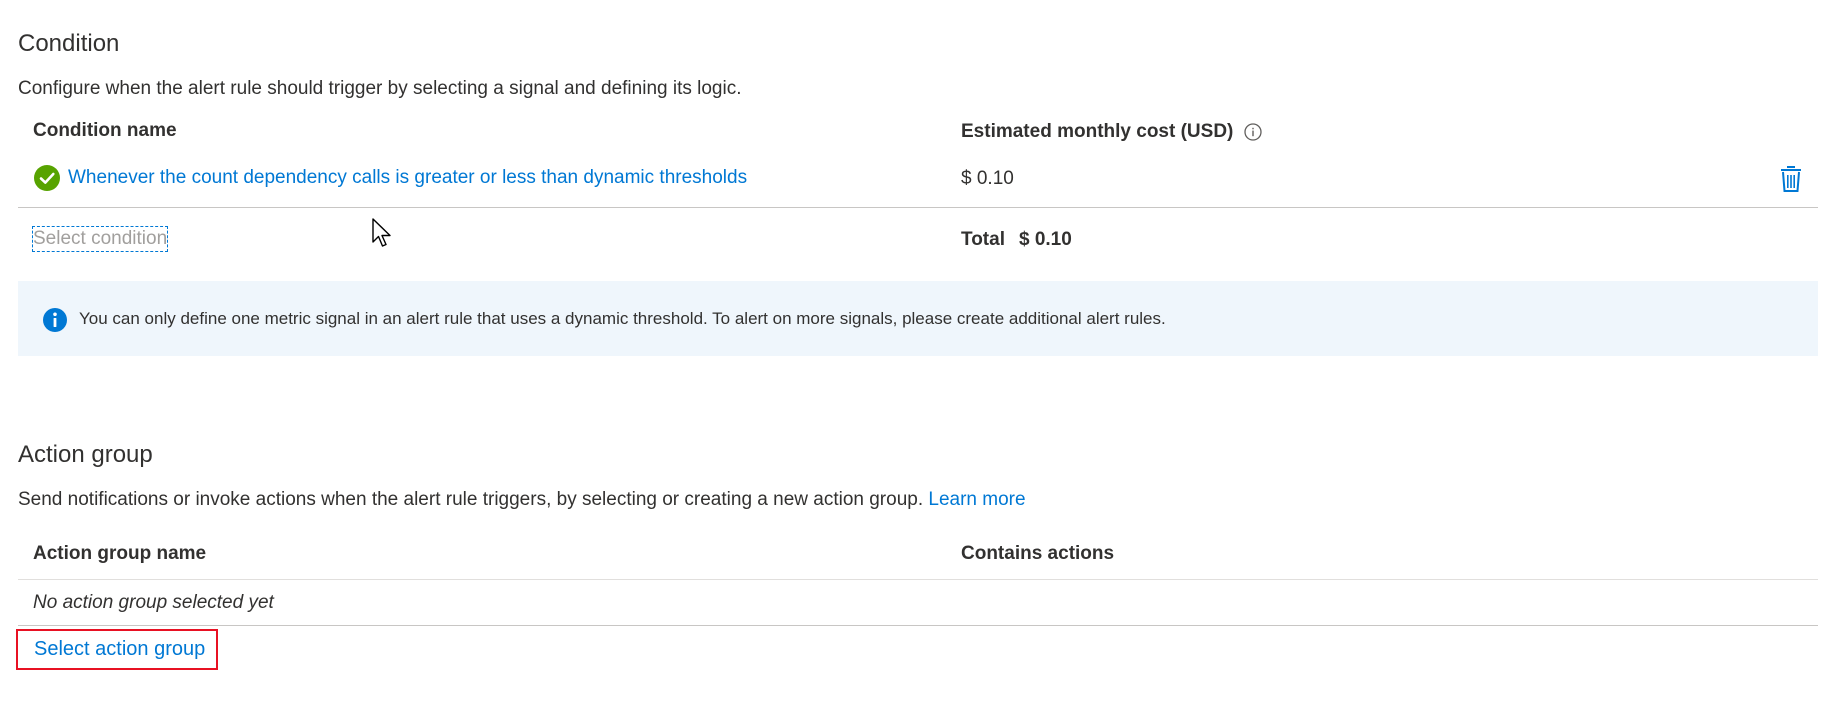  Describe the element at coordinates (918, 579) in the screenshot. I see `action-group-header-divider` at that location.